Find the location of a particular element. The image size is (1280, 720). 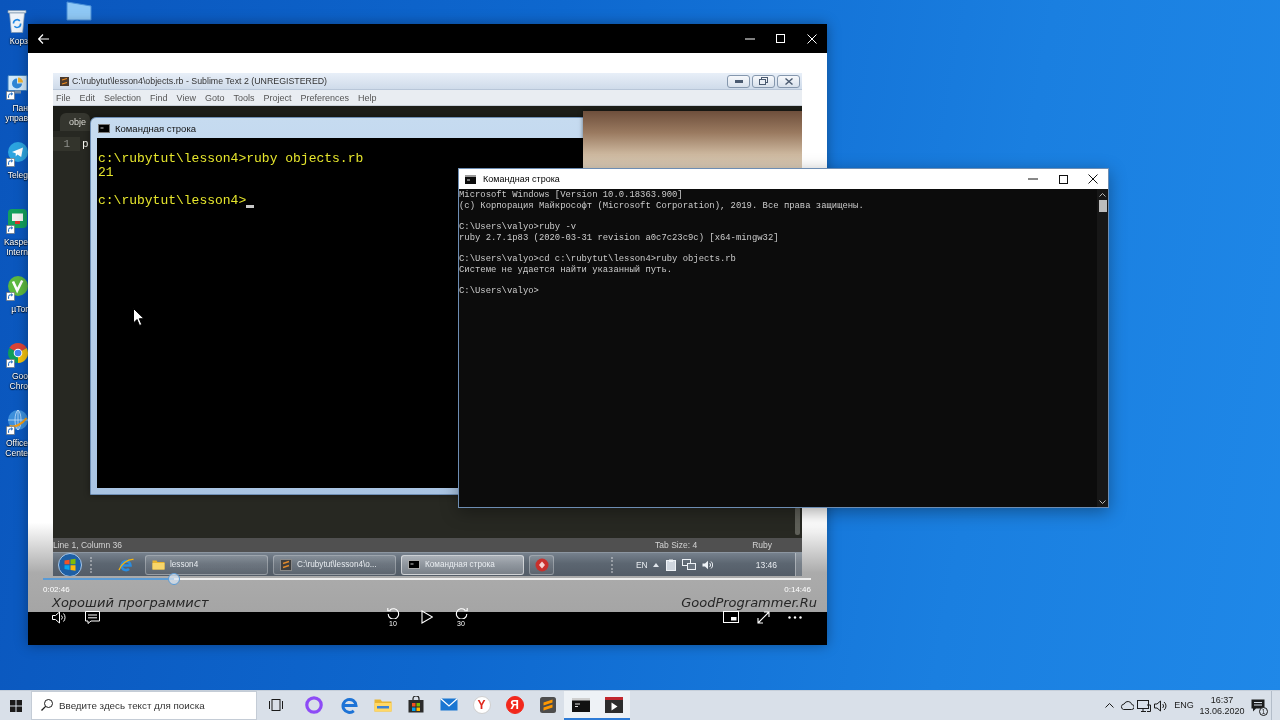

watermark-text: GoodProgrammer.Ru is located at coordinates (749, 602).